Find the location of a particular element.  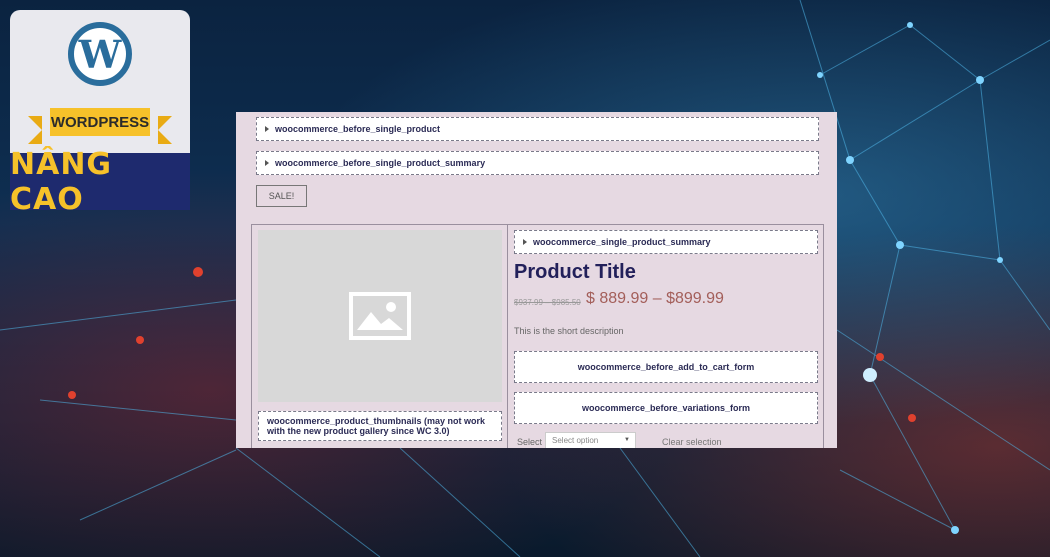

short-description: This is the short description is located at coordinates (569, 331).